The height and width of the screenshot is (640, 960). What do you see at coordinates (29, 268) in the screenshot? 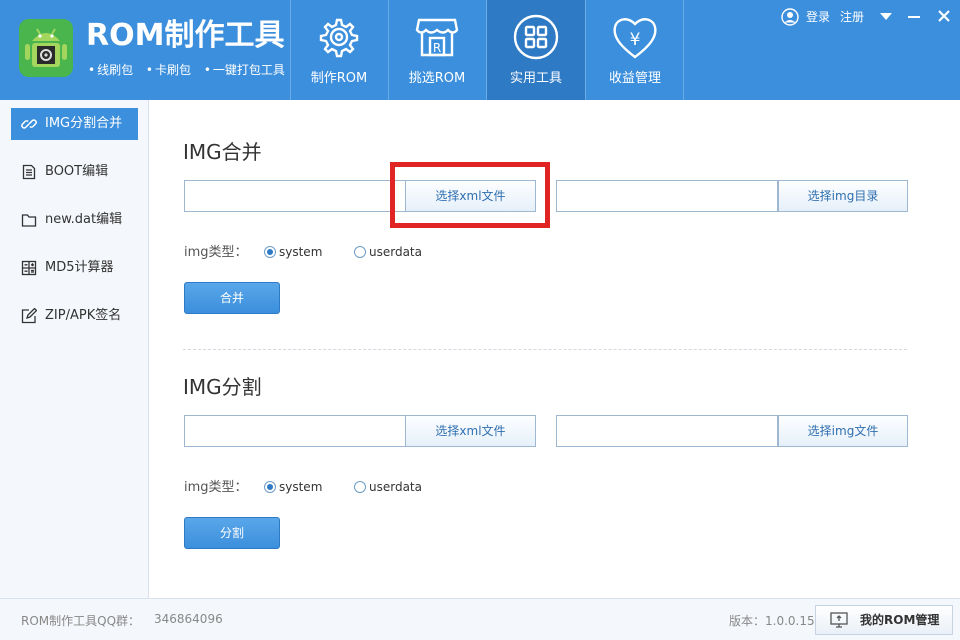
I see `calculator-icon` at bounding box center [29, 268].